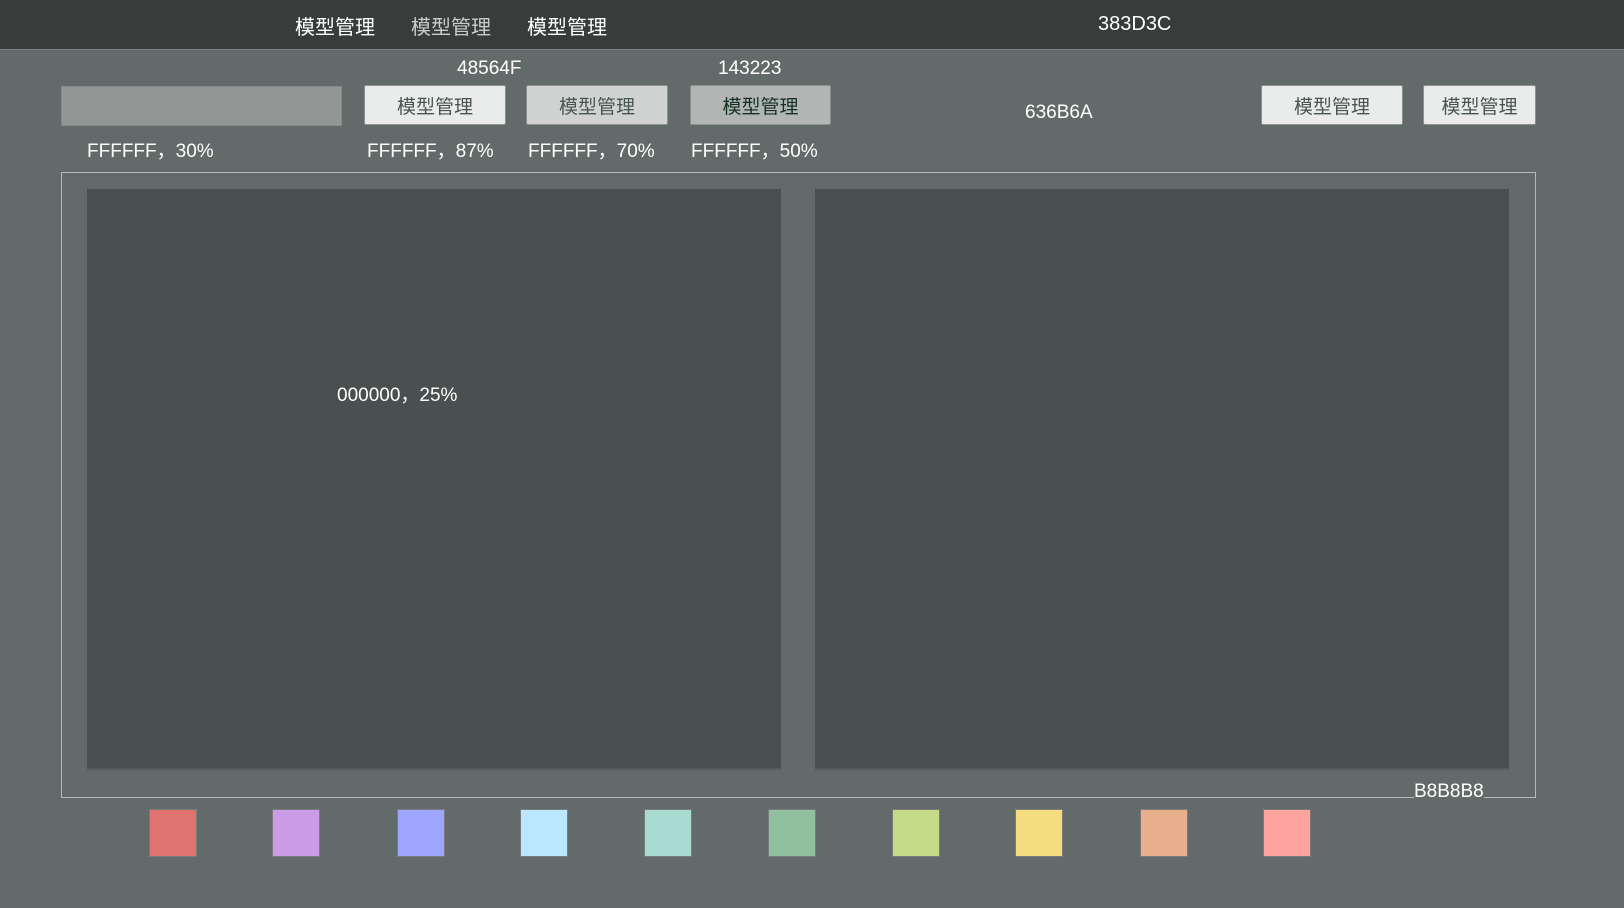 The width and height of the screenshot is (1624, 908). I want to click on button-2-caption: FFFFFF，70%, so click(591, 151).